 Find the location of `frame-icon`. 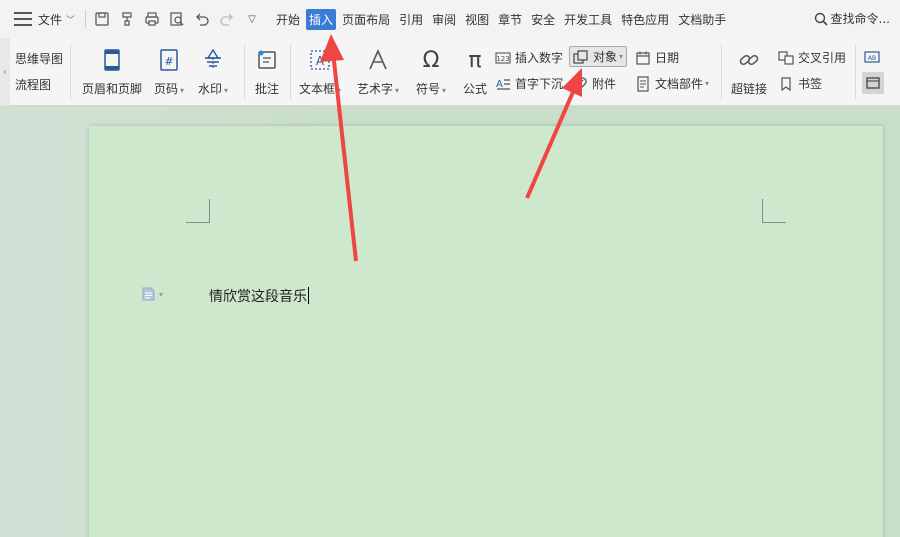

frame-icon is located at coordinates (873, 83).